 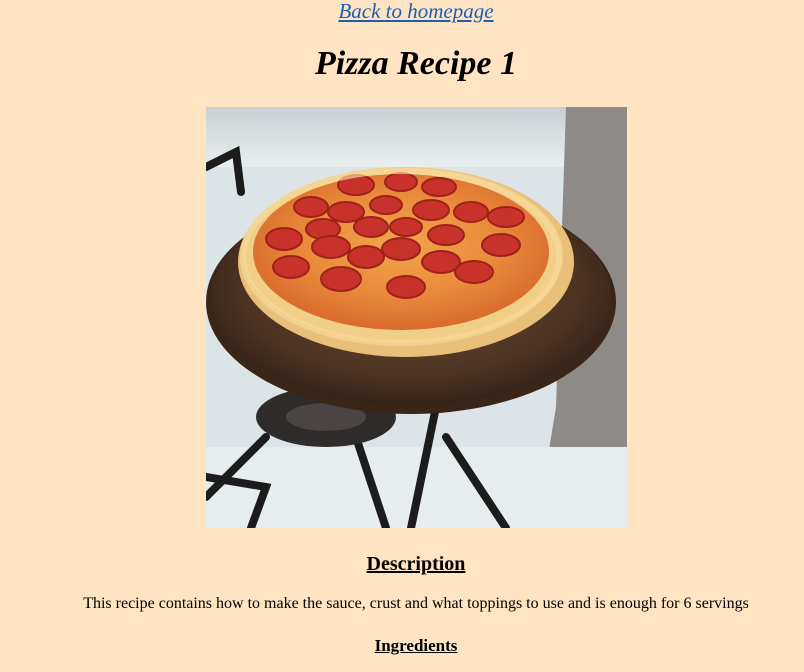 What do you see at coordinates (416, 63) in the screenshot?
I see `page-title: Pizza Recipe 1` at bounding box center [416, 63].